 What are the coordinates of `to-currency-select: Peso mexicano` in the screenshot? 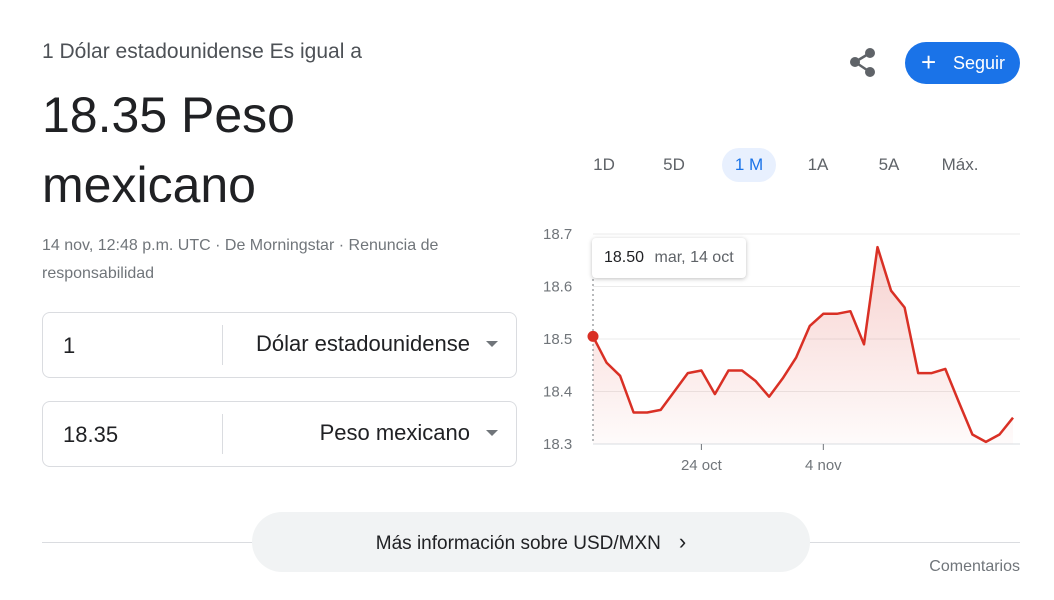 It's located at (395, 433).